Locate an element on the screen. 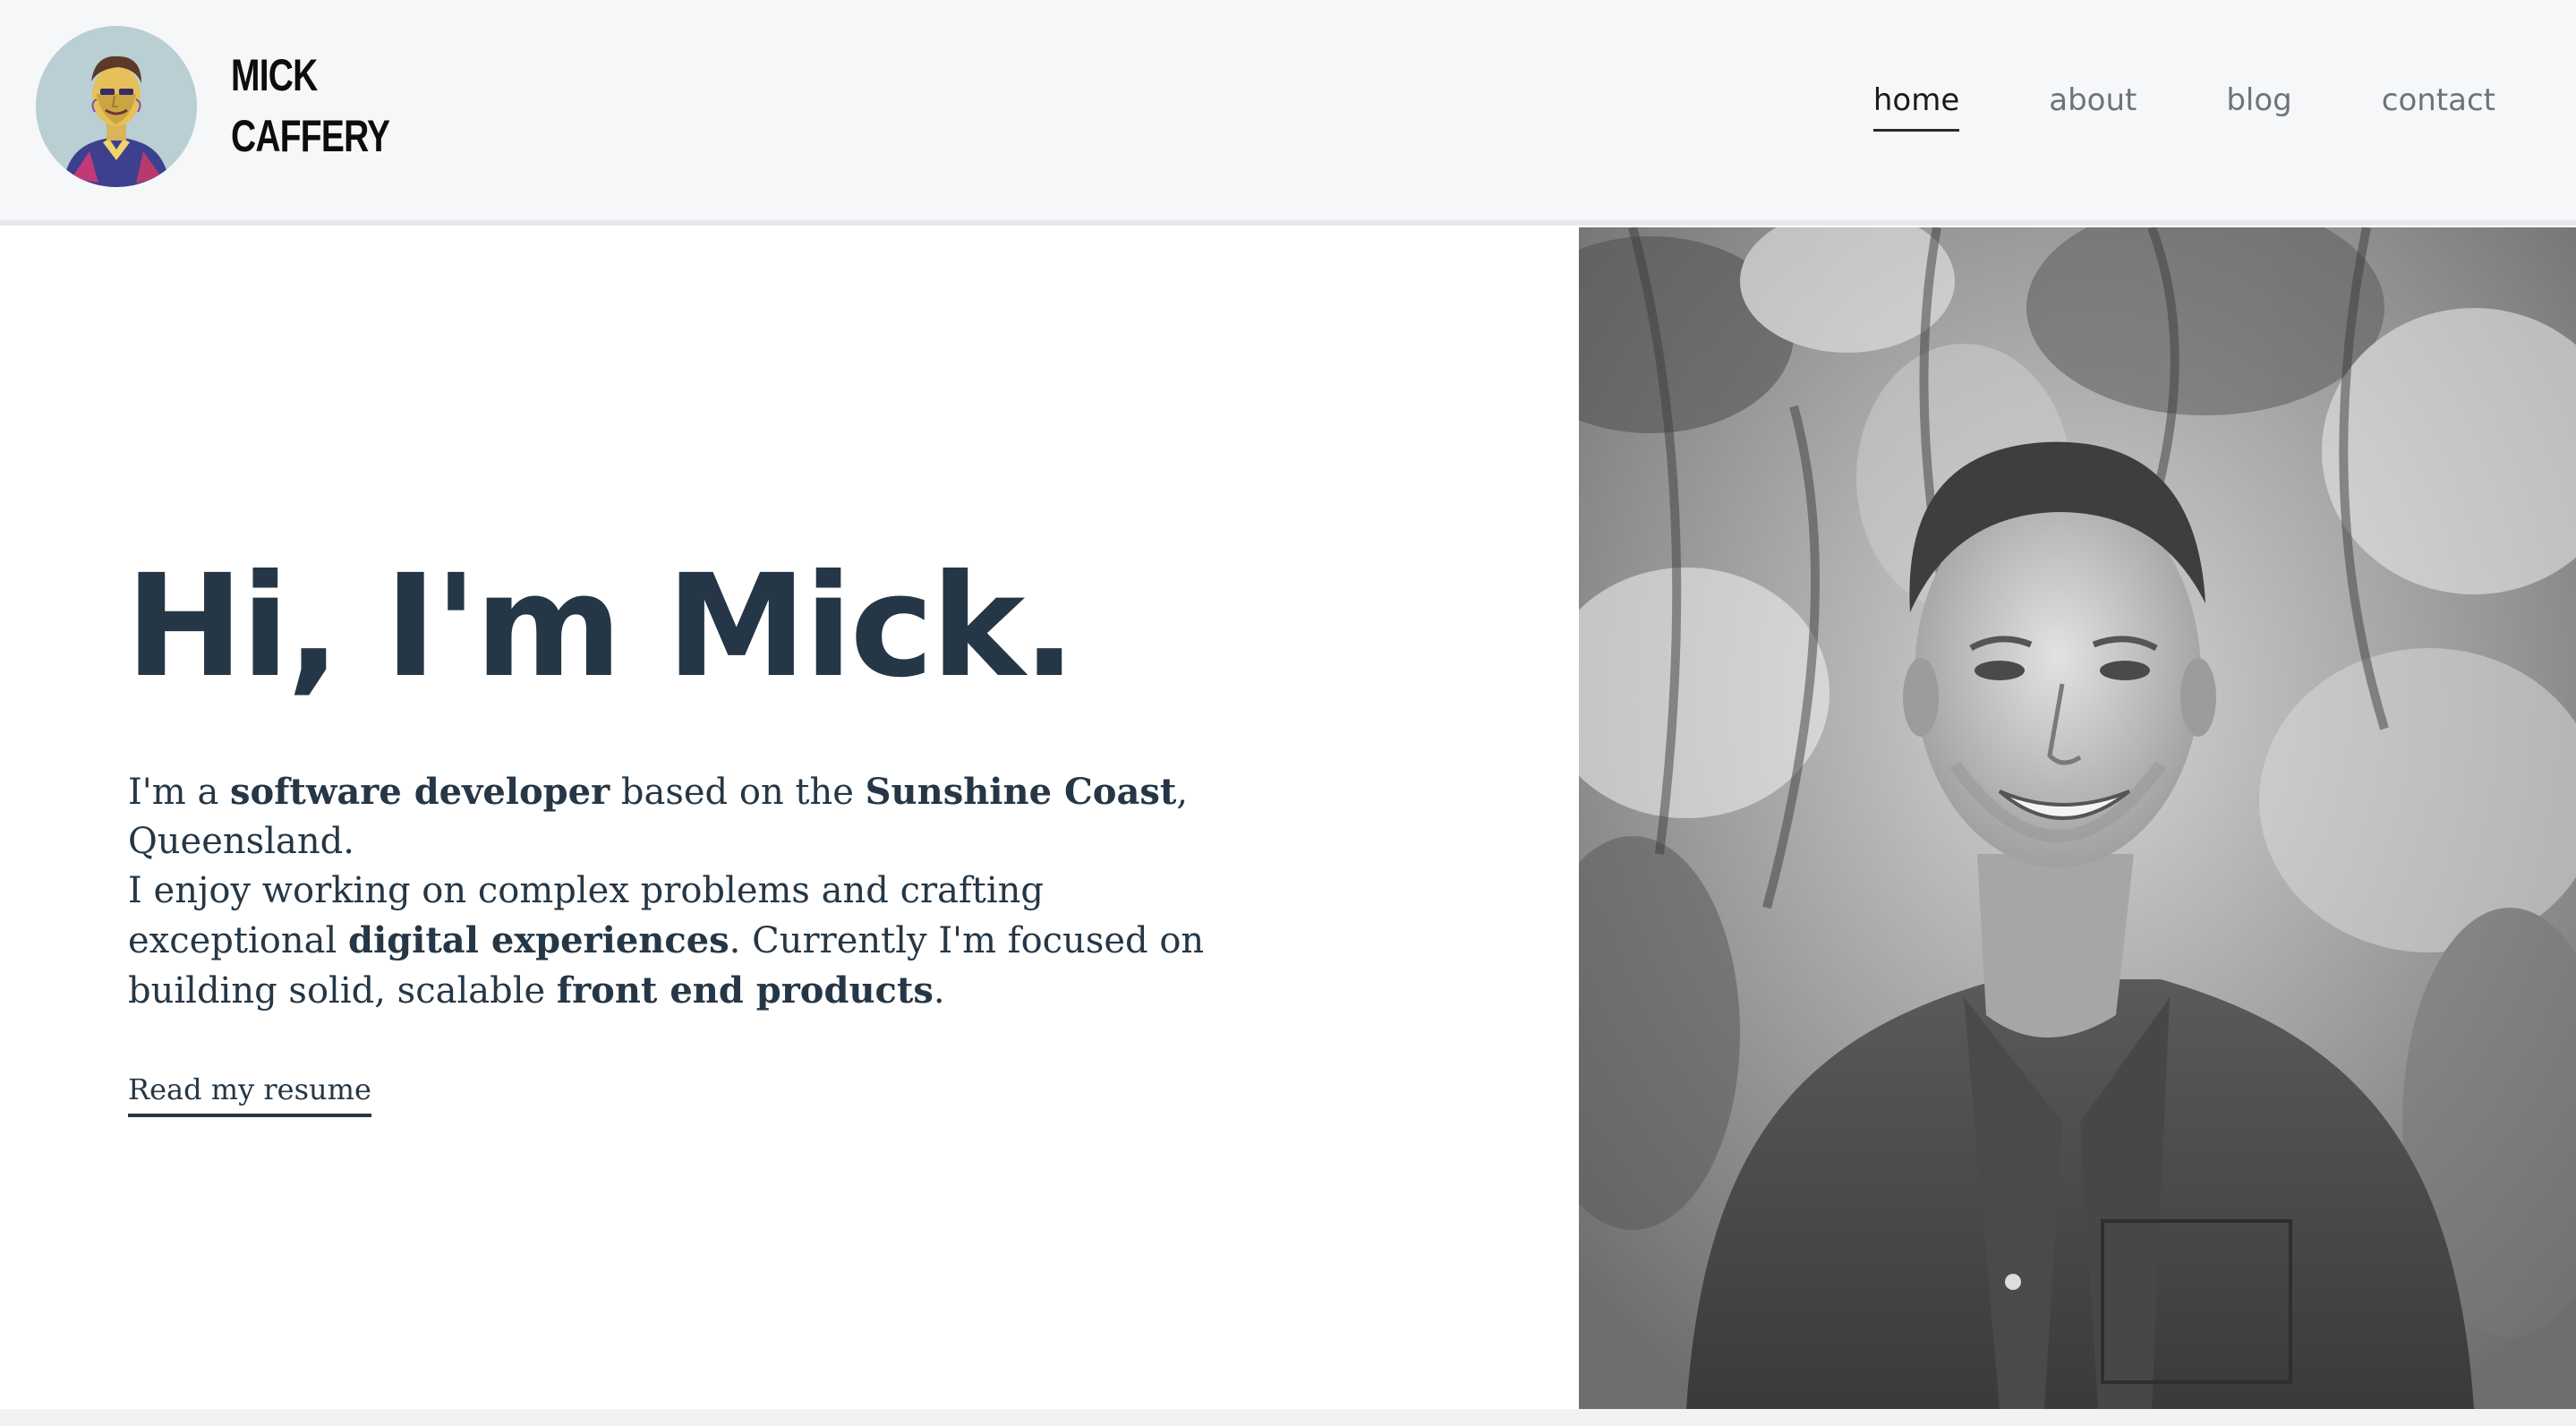 This screenshot has width=2576, height=1426. bio-text: . Currently I'm focused on is located at coordinates (967, 941).